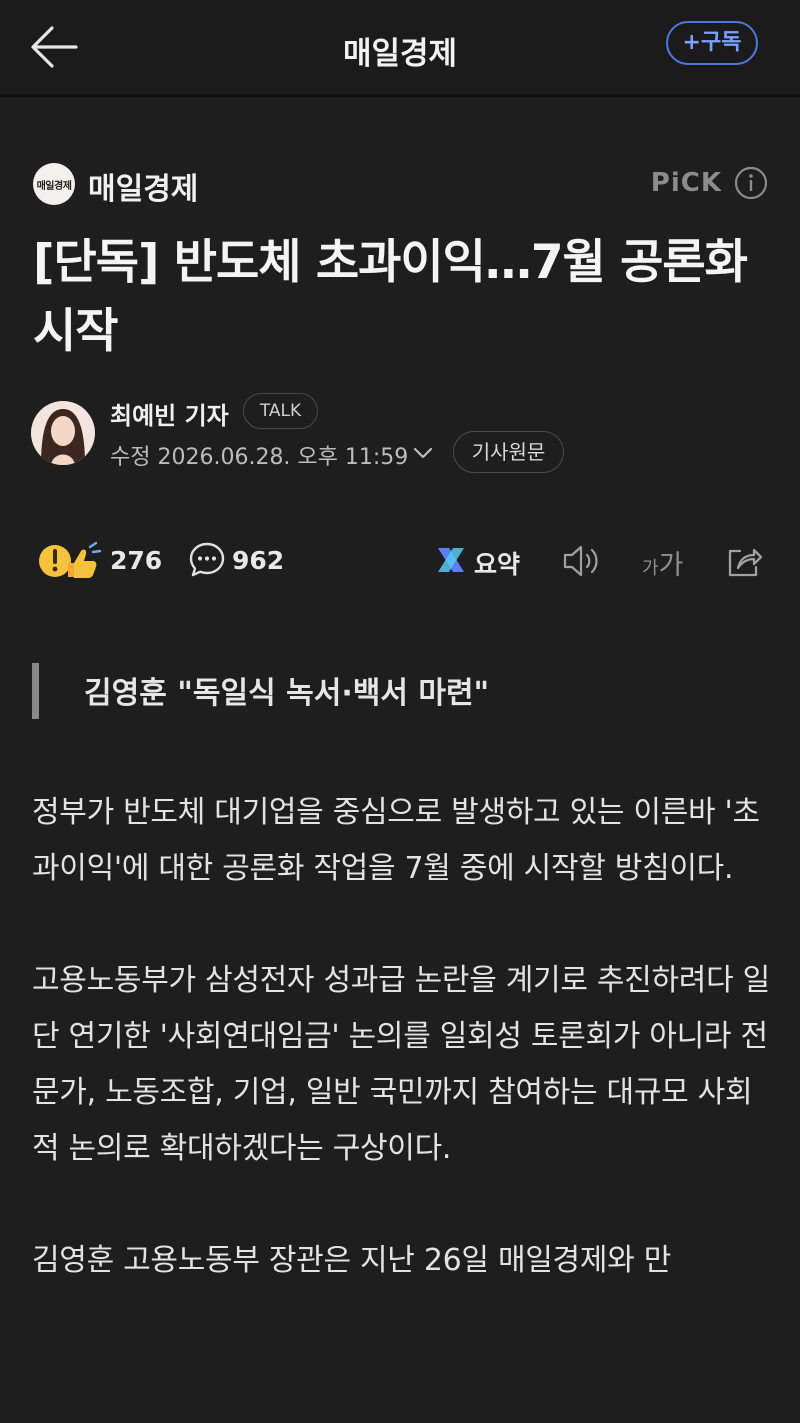 The width and height of the screenshot is (800, 1423). I want to click on article-subheading: 김영훈 "독일식 녹서·백서 마련", so click(287, 693).